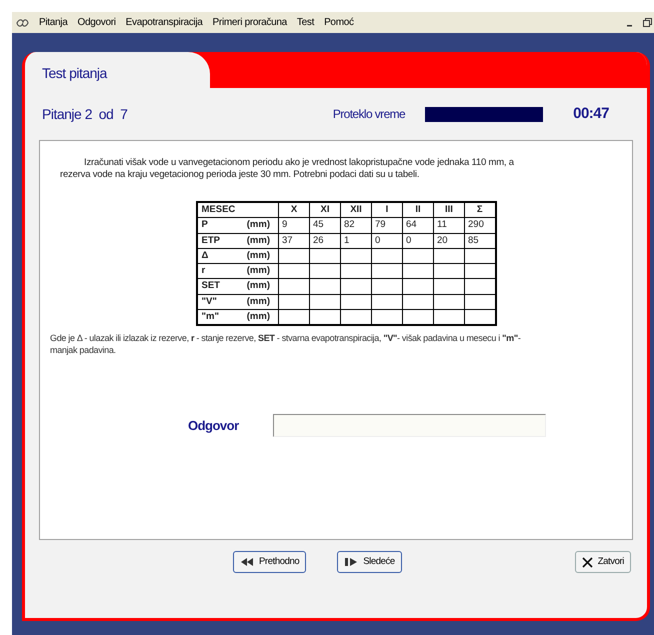  I want to click on menu-item: Pitanja, so click(53, 22).